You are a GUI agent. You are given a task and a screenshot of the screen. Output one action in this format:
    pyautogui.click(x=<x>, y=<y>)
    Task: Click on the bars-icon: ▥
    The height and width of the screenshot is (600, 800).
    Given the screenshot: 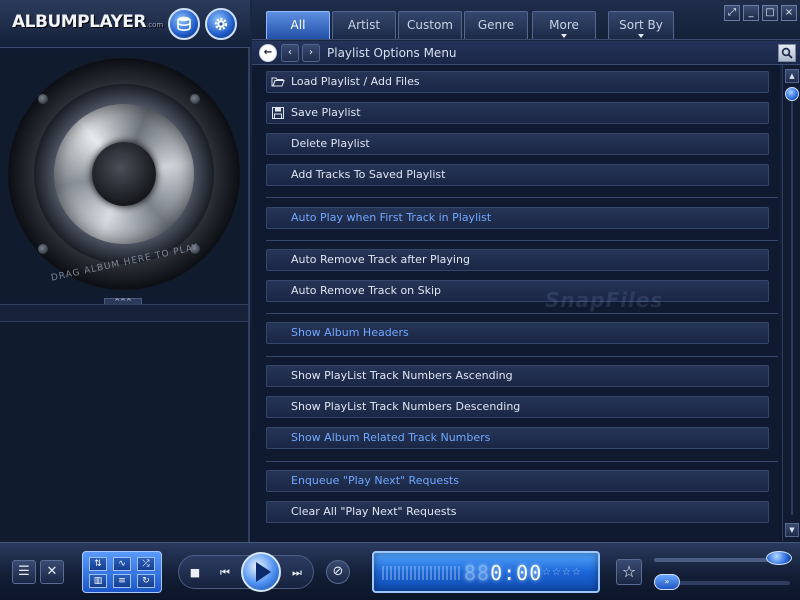 What is the action you would take?
    pyautogui.click(x=98, y=581)
    